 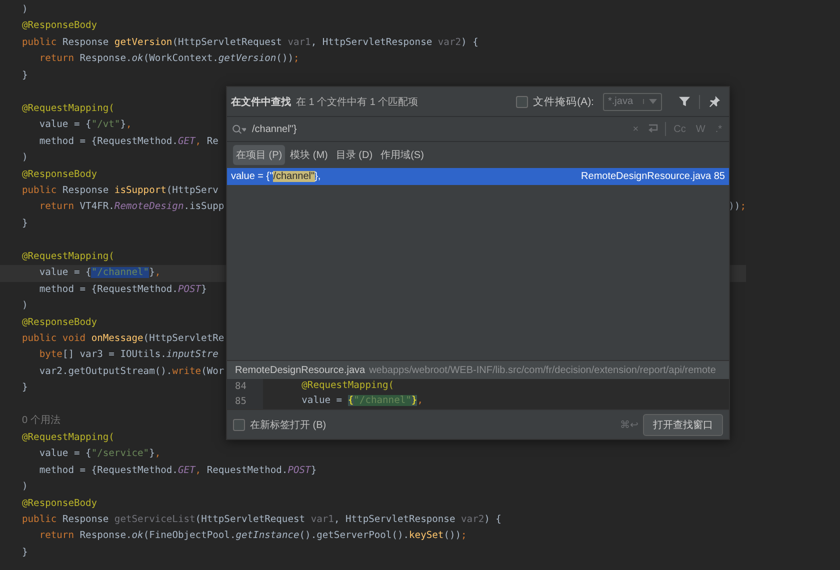 I want to click on code-line: return Response.ok(FineObjectPool.getInstance().getServerPool().keySet());, so click(x=252, y=536).